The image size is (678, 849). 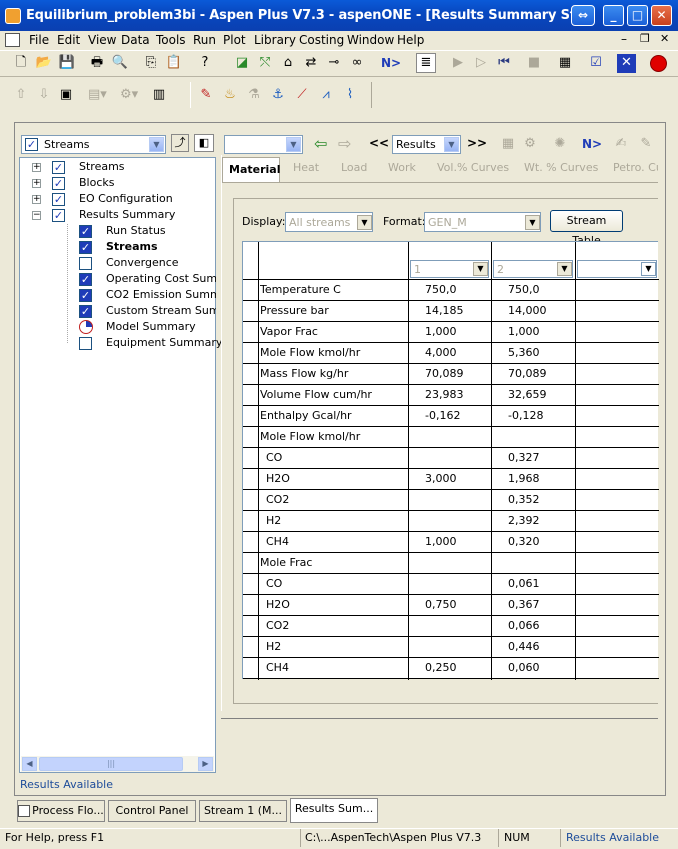 I want to click on tab-control-panel: Control Panel, so click(x=152, y=811).